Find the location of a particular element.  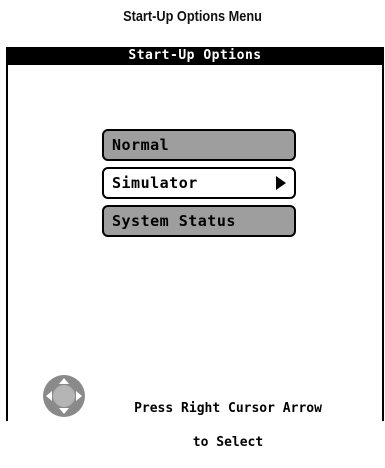

right-arrow-icon is located at coordinates (281, 183).